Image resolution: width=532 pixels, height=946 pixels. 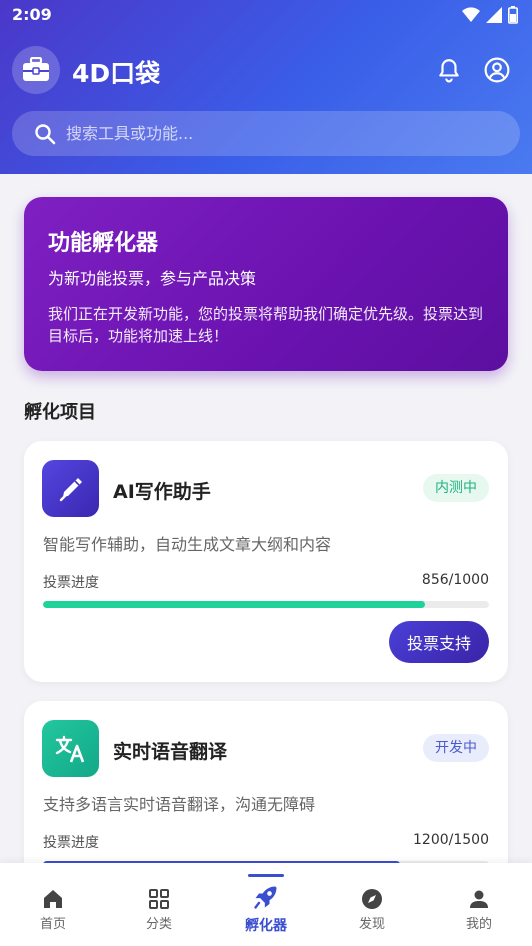 I want to click on project-description: 支持多语言实时语音翻译，沟通无障碍, so click(x=179, y=804).